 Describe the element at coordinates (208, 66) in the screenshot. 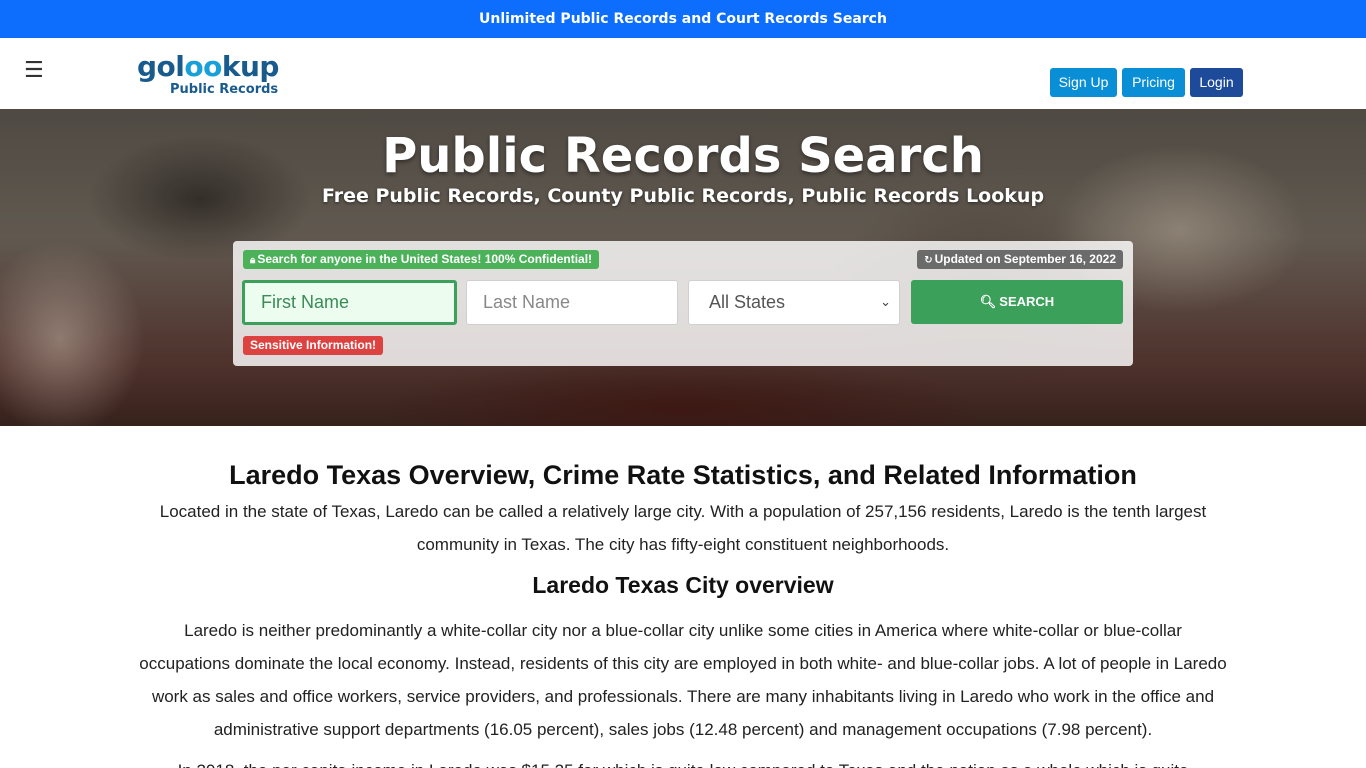

I see `logo-wordmark: golookup` at that location.